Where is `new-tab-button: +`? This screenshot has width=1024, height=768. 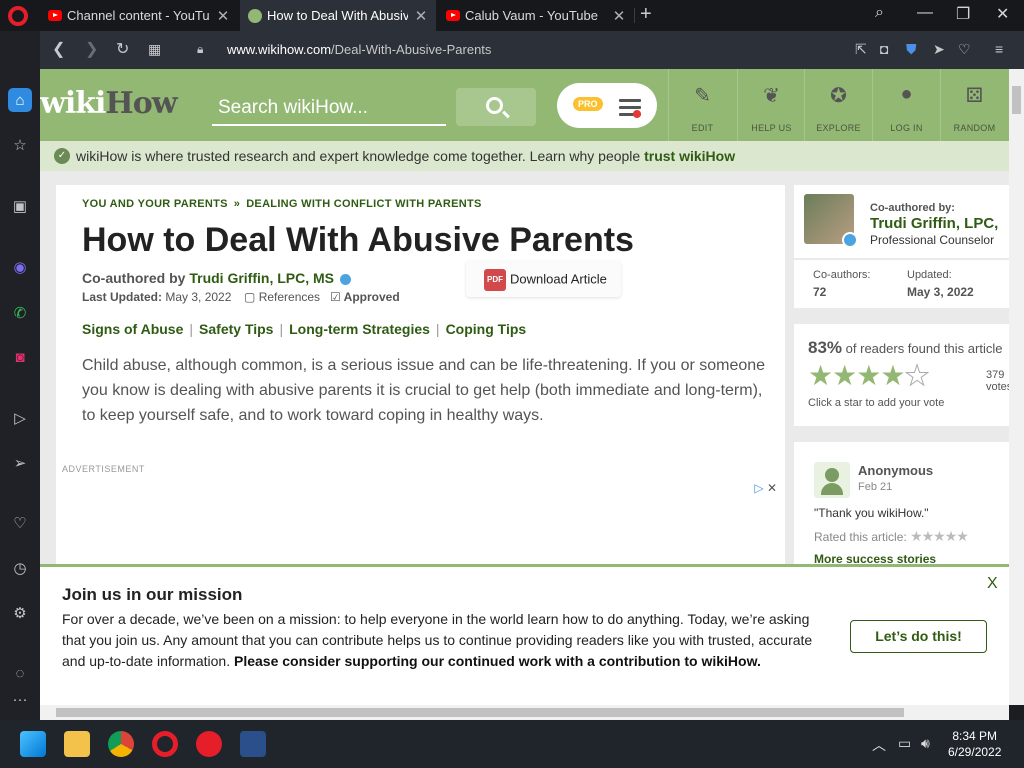 new-tab-button: + is located at coordinates (646, 14).